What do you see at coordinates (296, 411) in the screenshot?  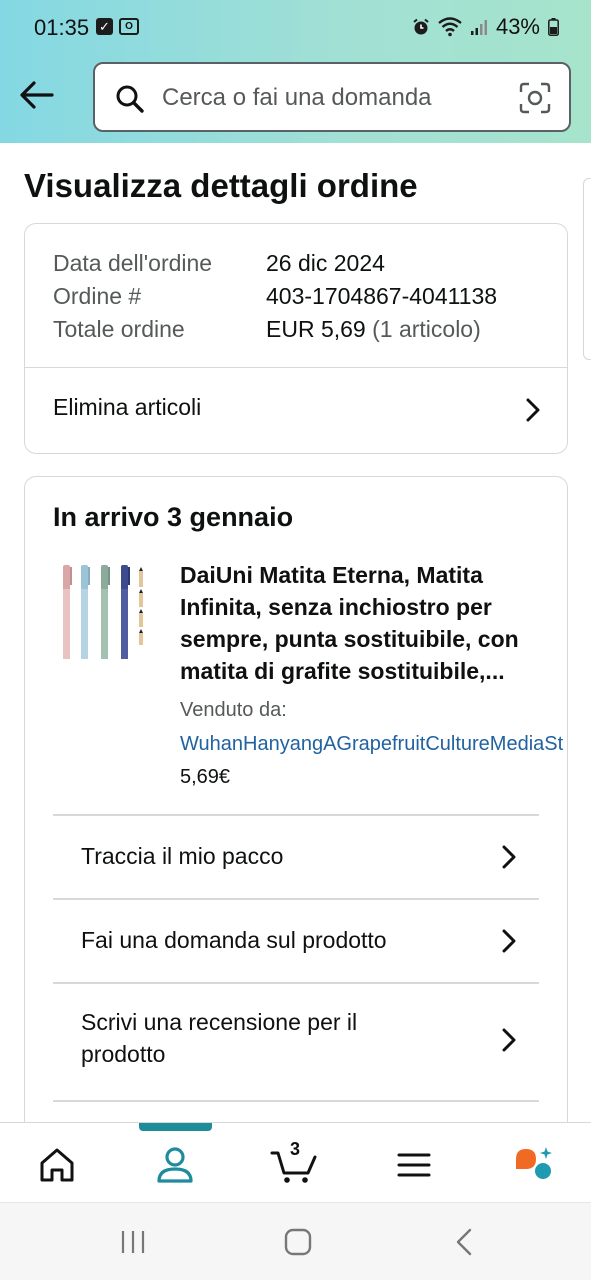 I see `delete-items-row: Elimina articoli` at bounding box center [296, 411].